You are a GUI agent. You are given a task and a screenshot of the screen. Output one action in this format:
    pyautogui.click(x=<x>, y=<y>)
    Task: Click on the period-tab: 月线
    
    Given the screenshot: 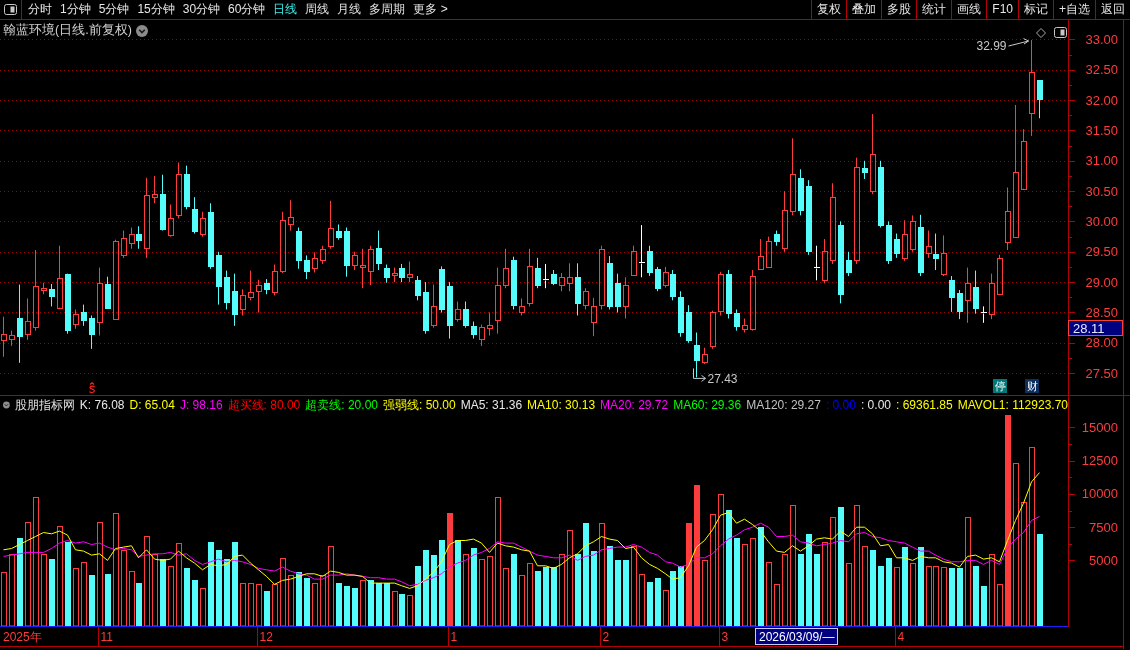 What is the action you would take?
    pyautogui.click(x=349, y=9)
    